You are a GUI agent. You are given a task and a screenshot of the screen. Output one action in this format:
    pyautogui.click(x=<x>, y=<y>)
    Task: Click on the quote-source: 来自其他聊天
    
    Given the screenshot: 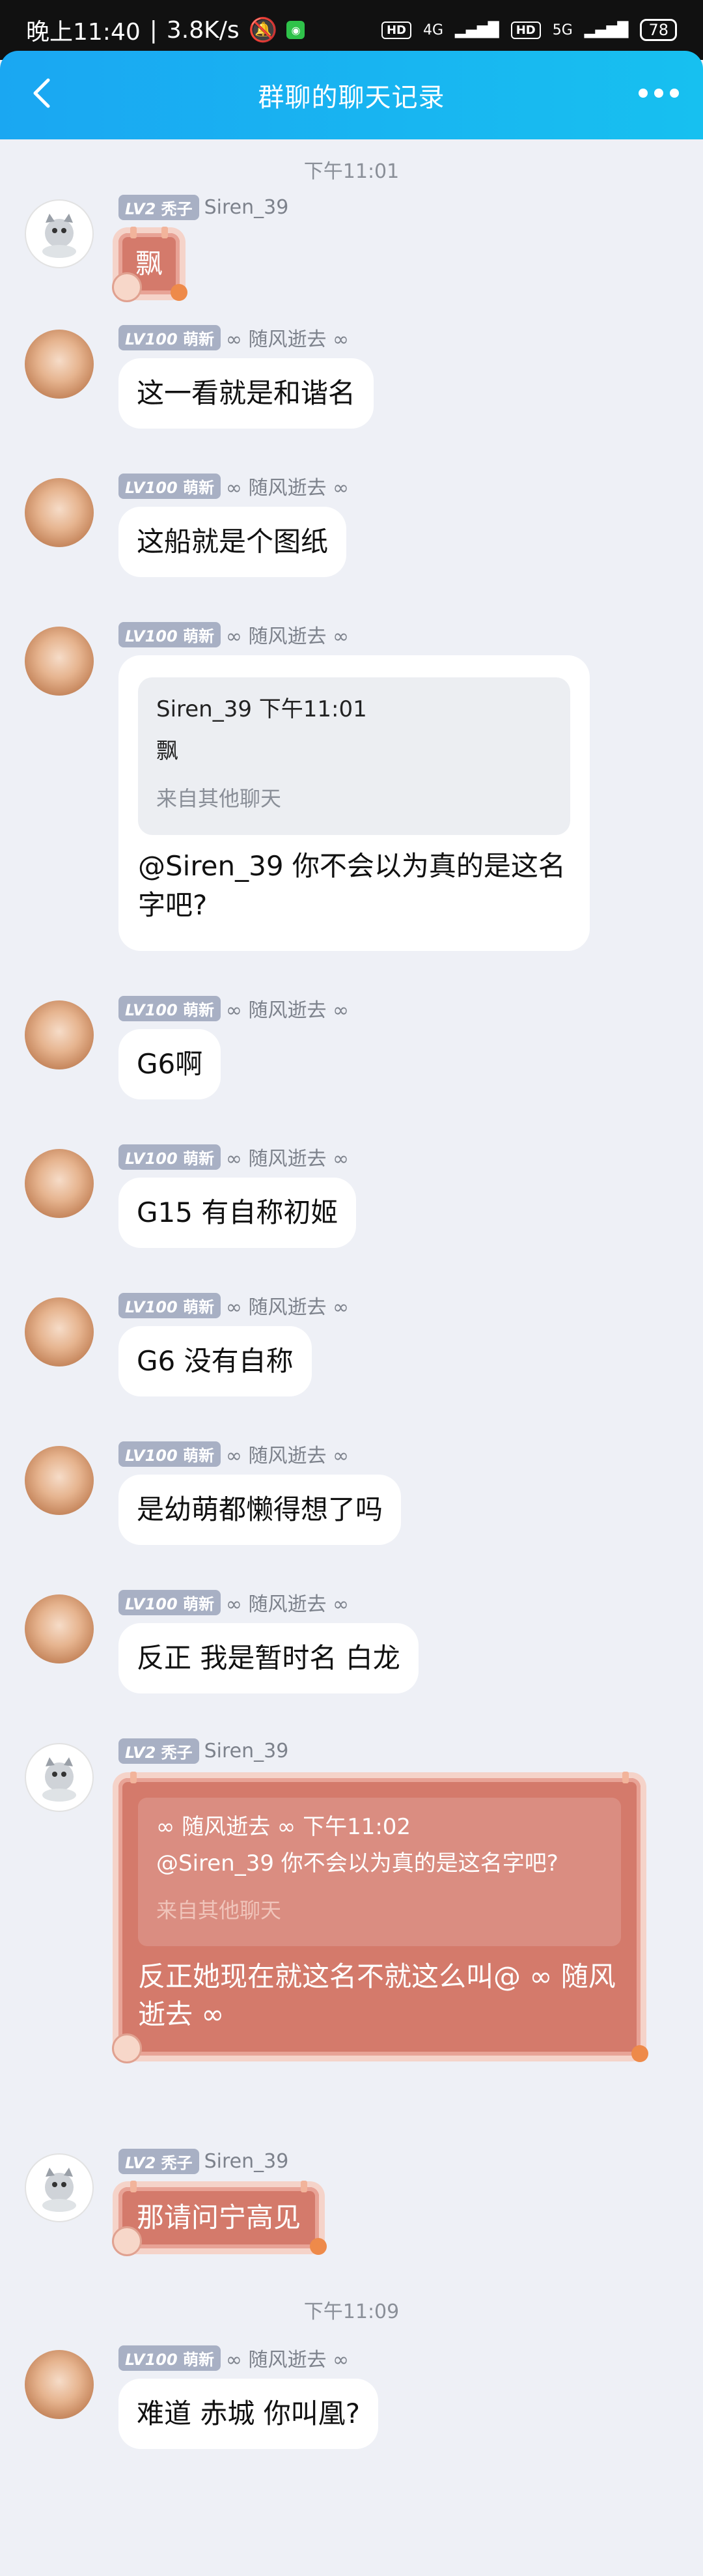 What is the action you would take?
    pyautogui.click(x=219, y=798)
    